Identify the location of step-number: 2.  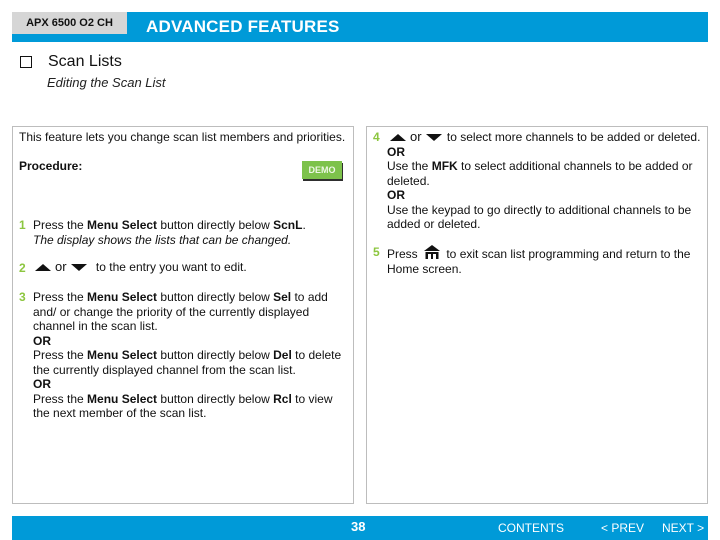
(22, 268).